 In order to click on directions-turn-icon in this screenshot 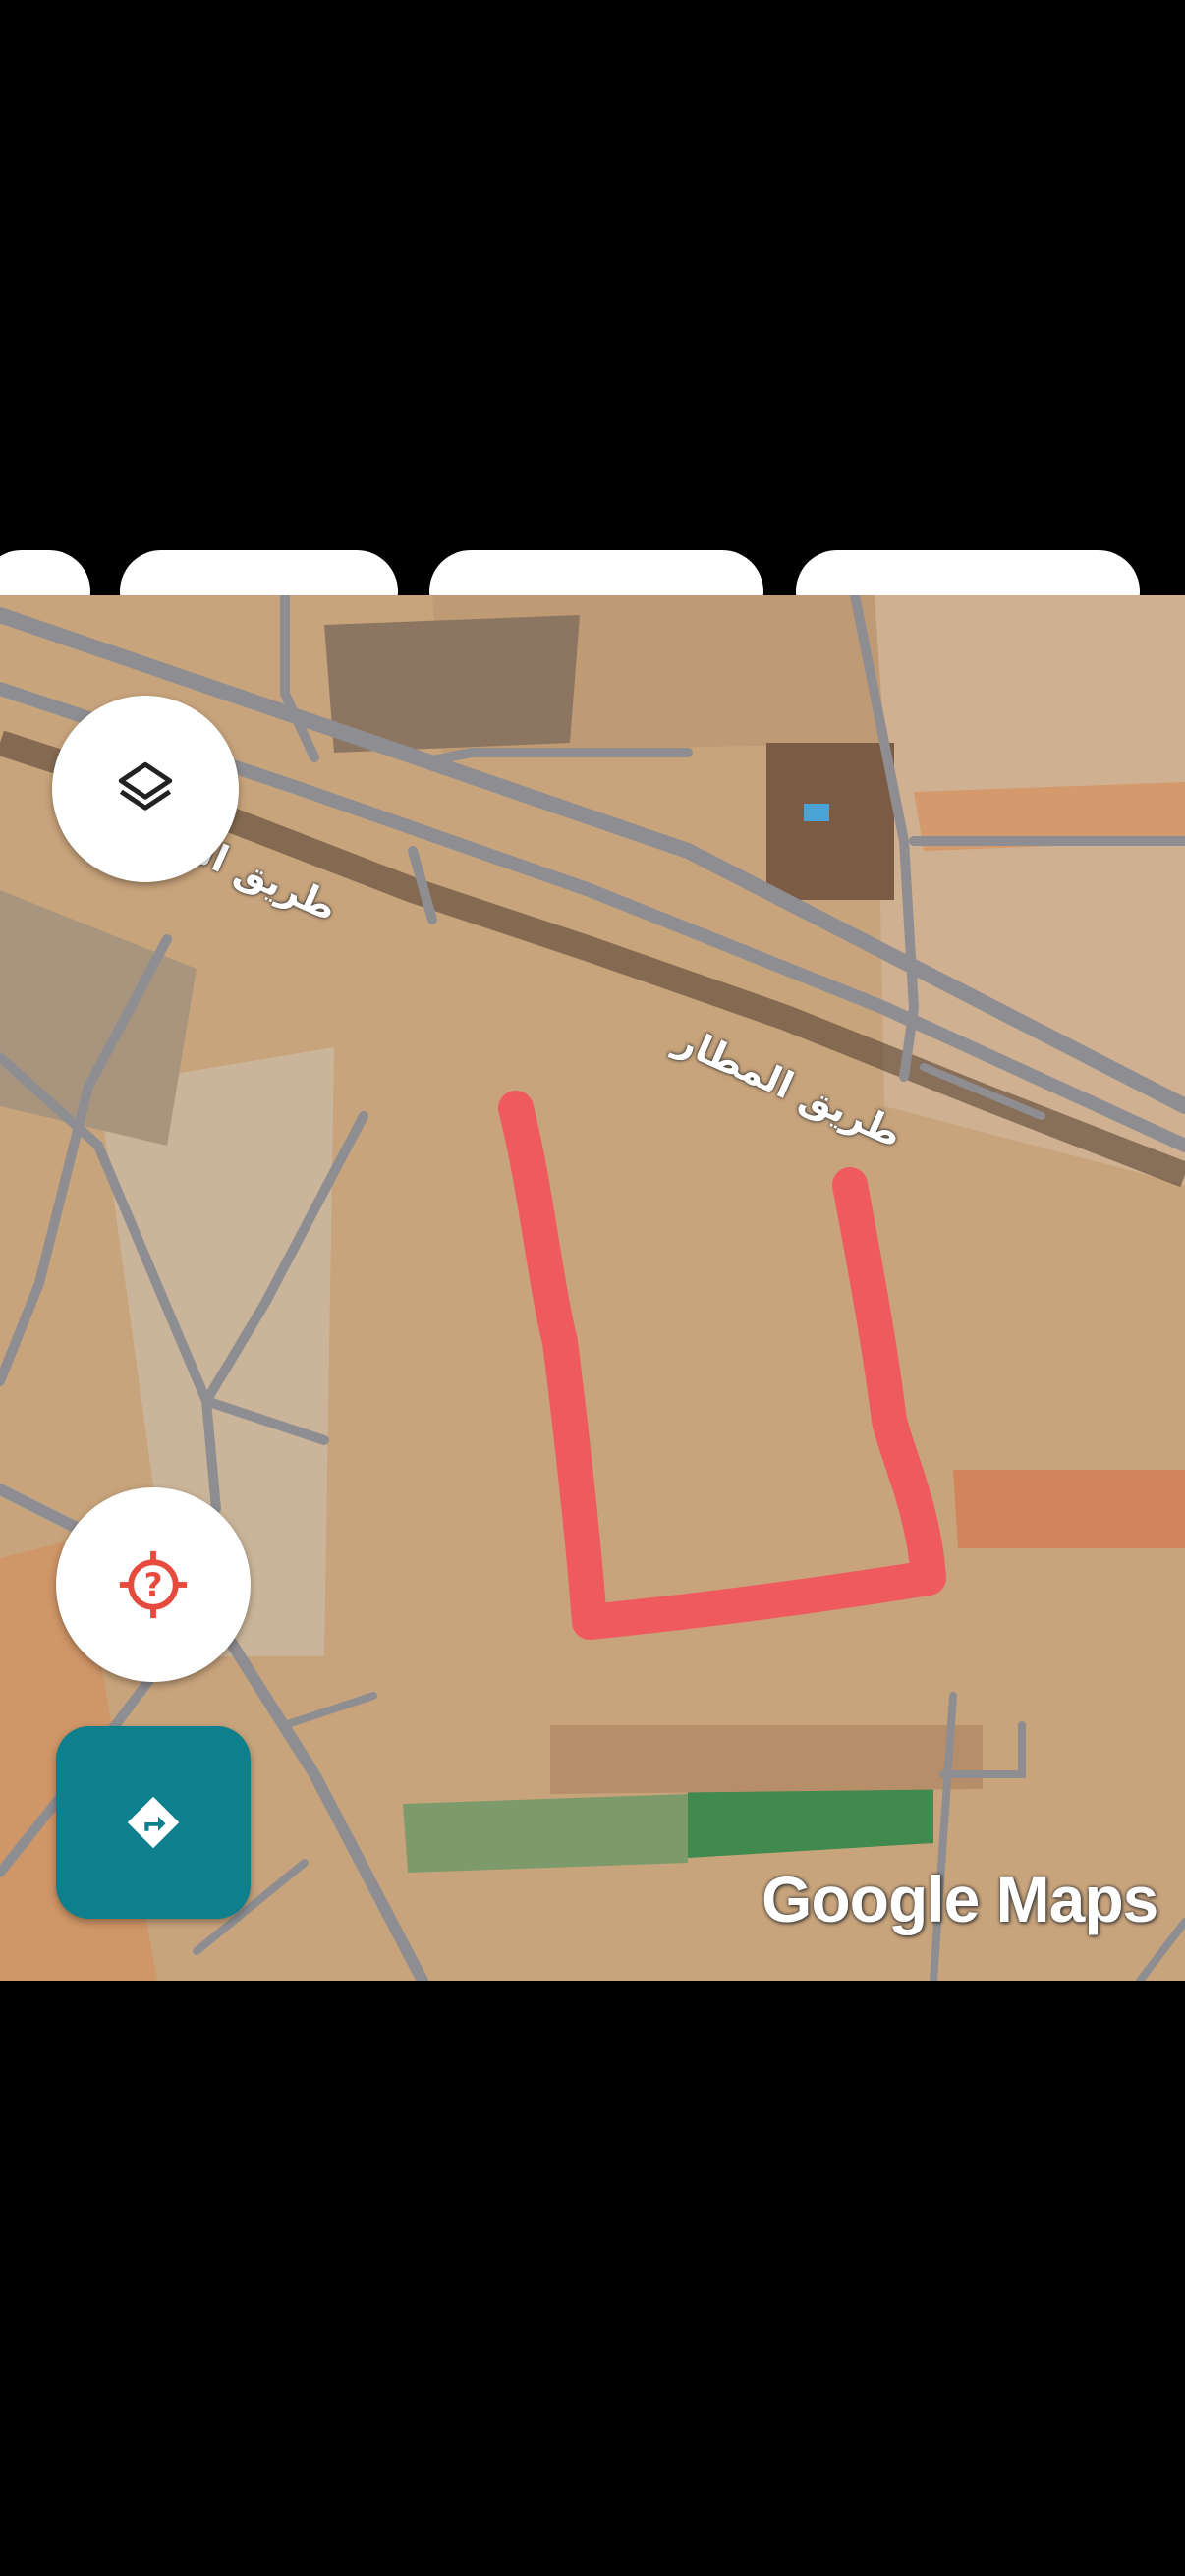, I will do `click(153, 1822)`.